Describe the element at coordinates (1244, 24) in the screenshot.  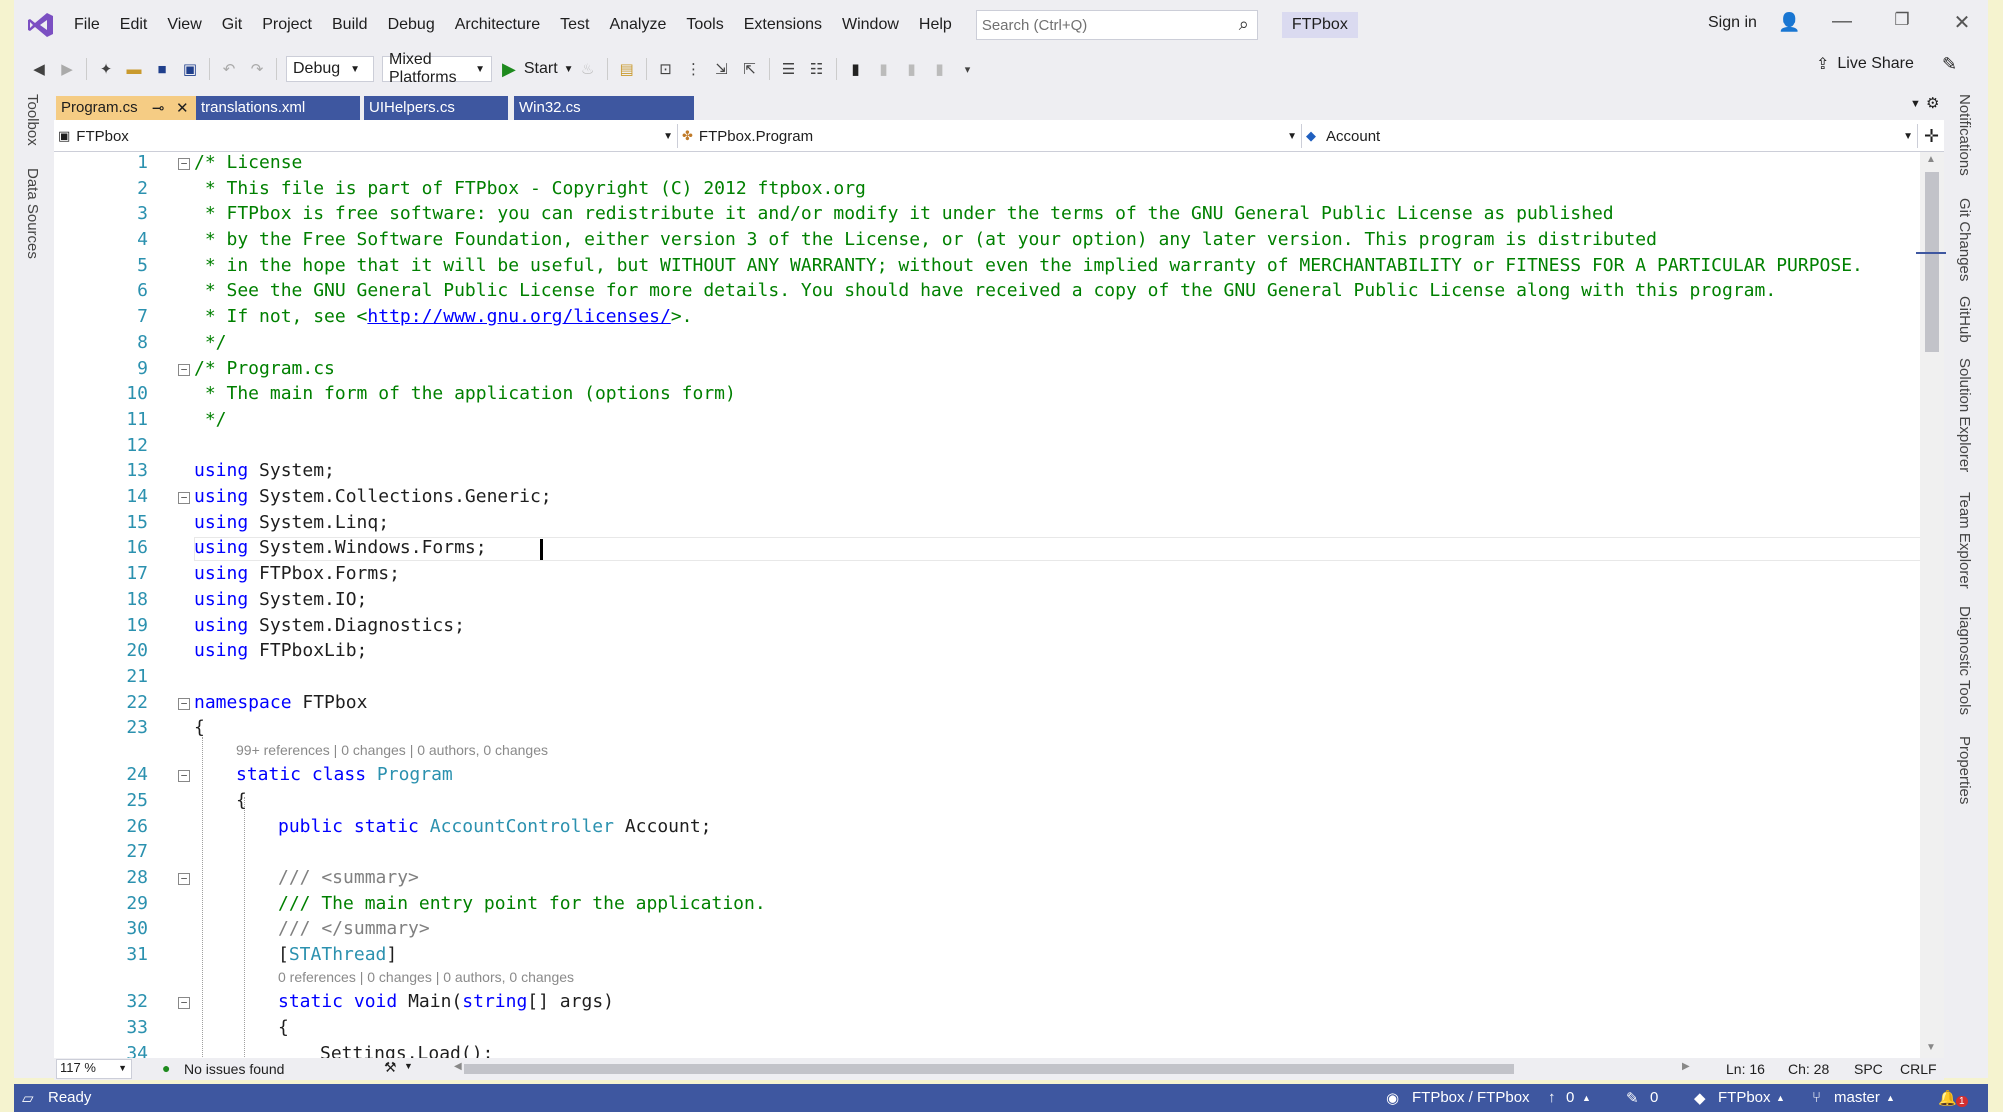
I see `search-icon: ⌕` at that location.